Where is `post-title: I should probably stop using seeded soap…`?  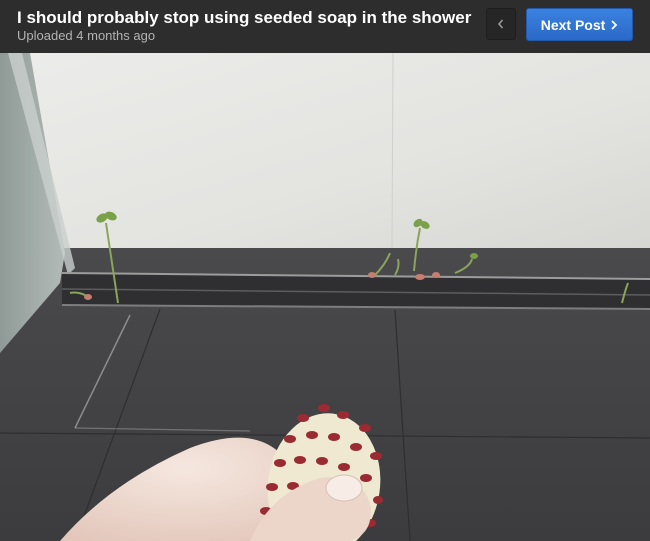 post-title: I should probably stop using seeded soap… is located at coordinates (244, 17).